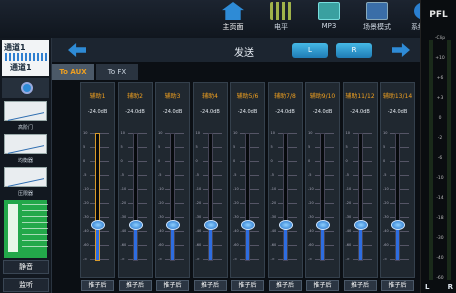 The width and height of the screenshot is (456, 293). I want to click on channel-fader-scale, so click(35, 228).